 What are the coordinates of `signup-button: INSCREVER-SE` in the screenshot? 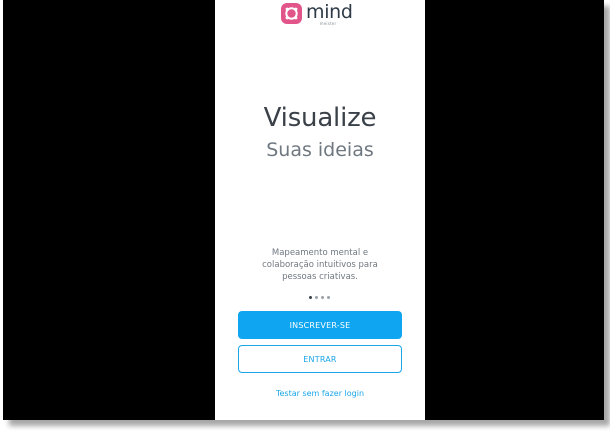 It's located at (320, 325).